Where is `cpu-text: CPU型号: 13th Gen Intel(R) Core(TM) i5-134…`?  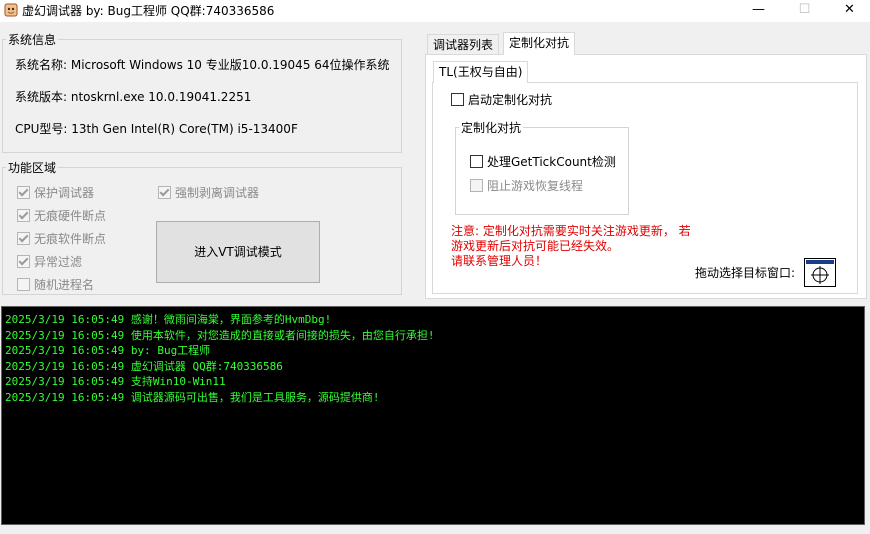
cpu-text: CPU型号: 13th Gen Intel(R) Core(TM) i5-134… is located at coordinates (156, 129).